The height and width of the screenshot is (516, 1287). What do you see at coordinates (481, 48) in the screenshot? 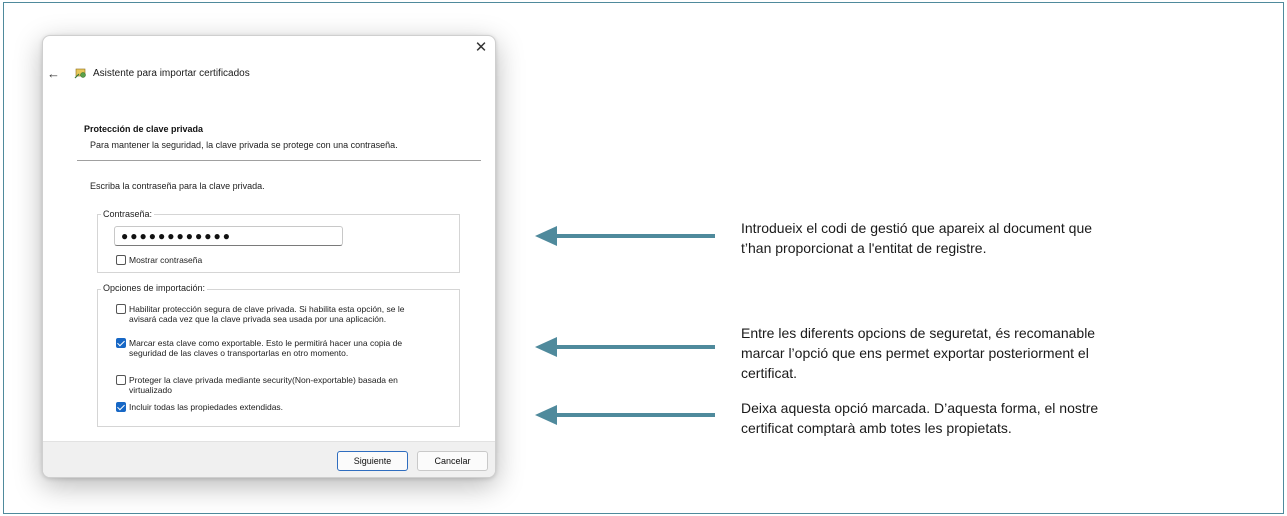
I see `close-icon: ✕` at bounding box center [481, 48].